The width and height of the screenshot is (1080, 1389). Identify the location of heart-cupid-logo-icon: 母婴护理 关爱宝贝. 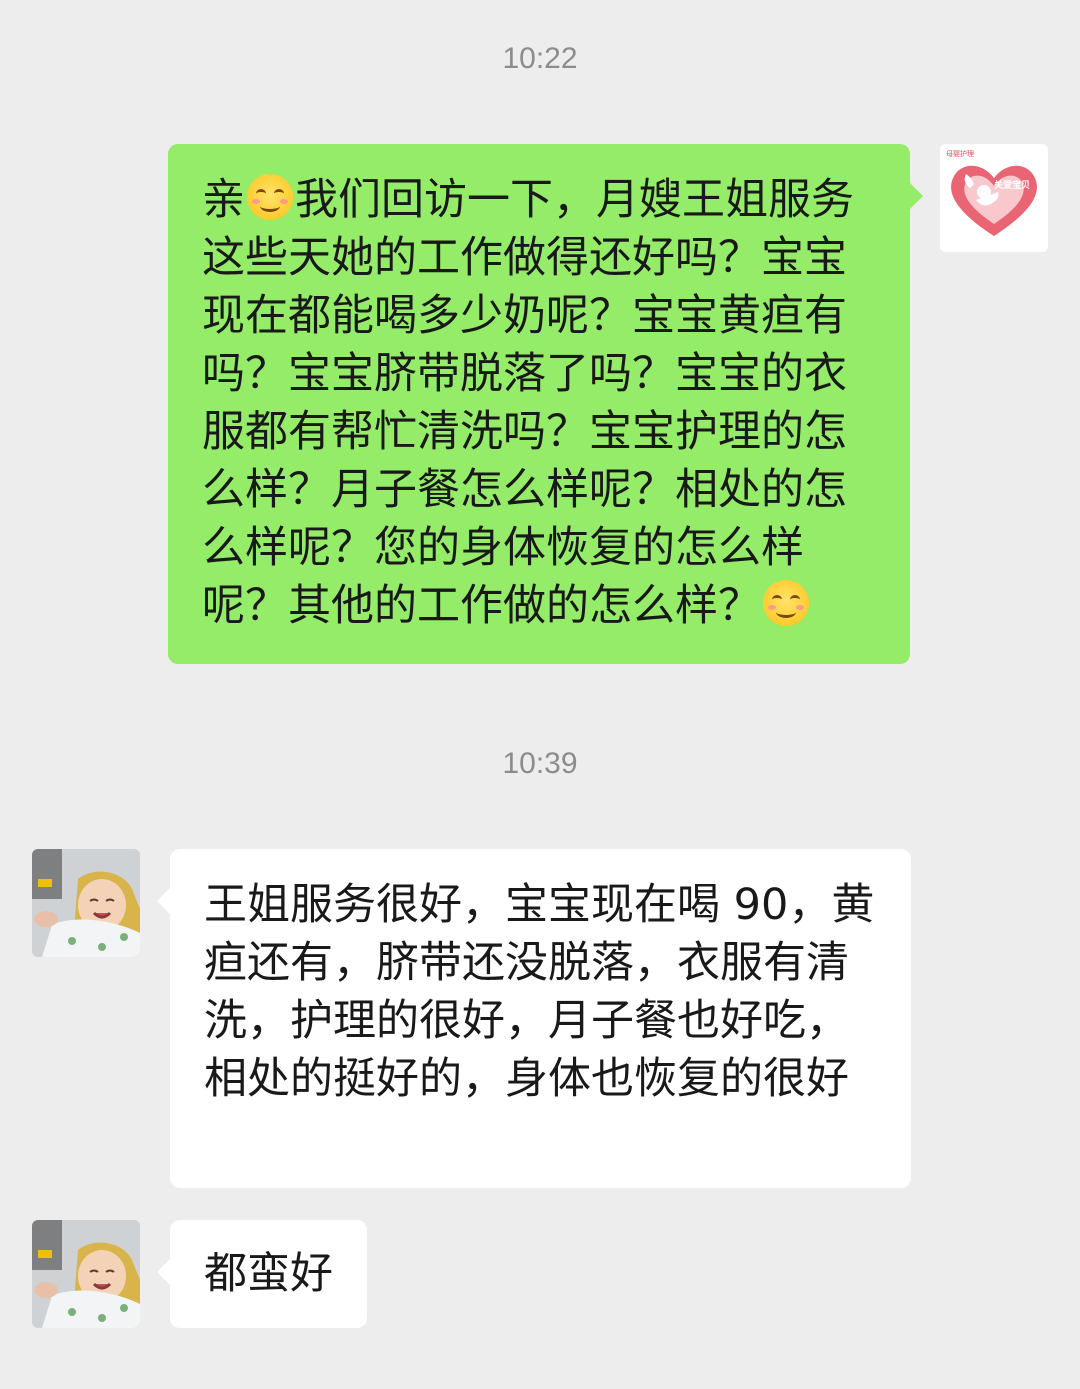
(994, 198).